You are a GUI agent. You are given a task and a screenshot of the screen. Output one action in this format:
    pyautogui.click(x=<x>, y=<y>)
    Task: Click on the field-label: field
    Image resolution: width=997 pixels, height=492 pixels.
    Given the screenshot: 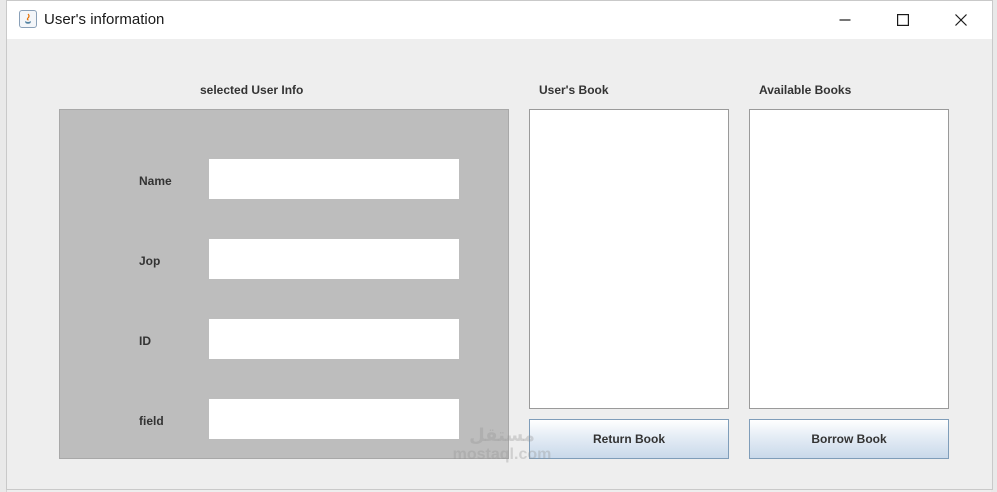 What is the action you would take?
    pyautogui.click(x=151, y=421)
    